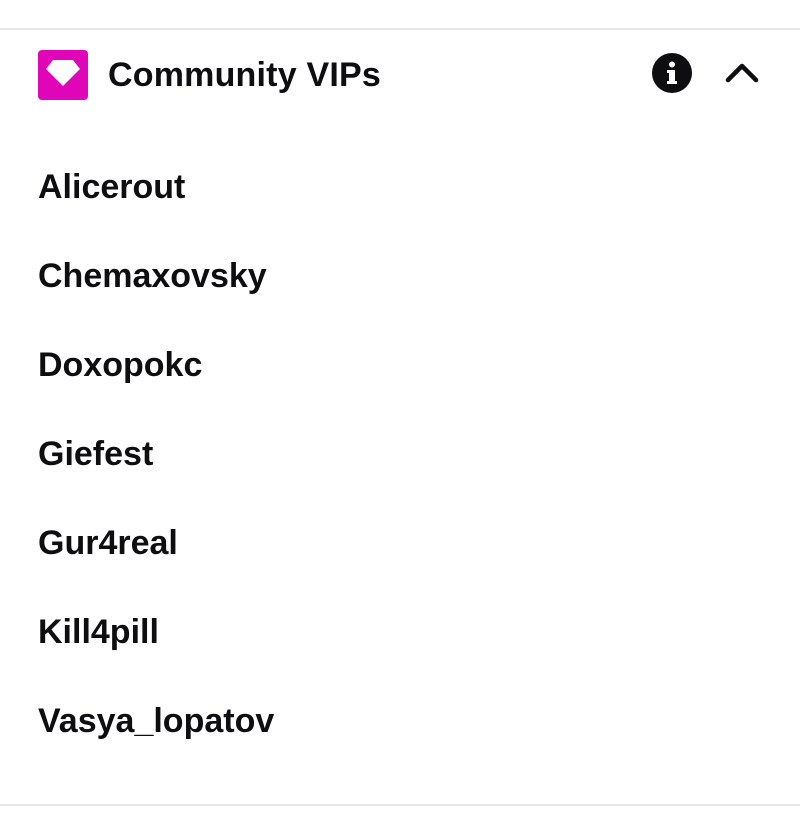  I want to click on vip-badge, so click(63, 75).